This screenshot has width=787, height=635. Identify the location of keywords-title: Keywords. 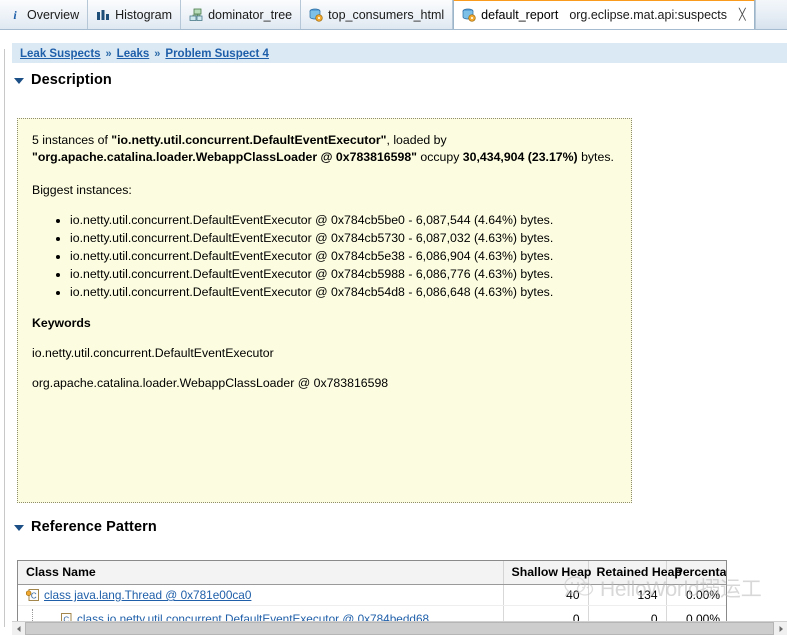
(61, 323).